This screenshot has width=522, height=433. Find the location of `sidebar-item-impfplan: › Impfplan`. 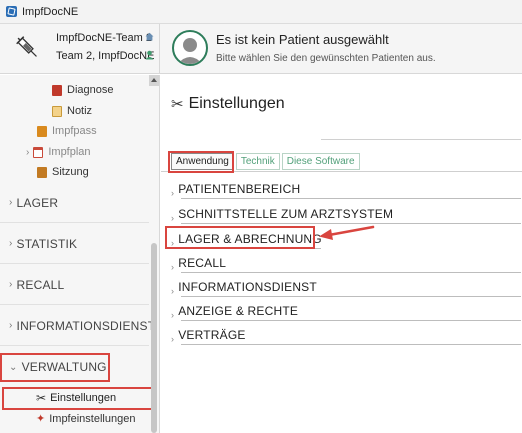

sidebar-item-impfplan: › Impfplan is located at coordinates (58, 152).